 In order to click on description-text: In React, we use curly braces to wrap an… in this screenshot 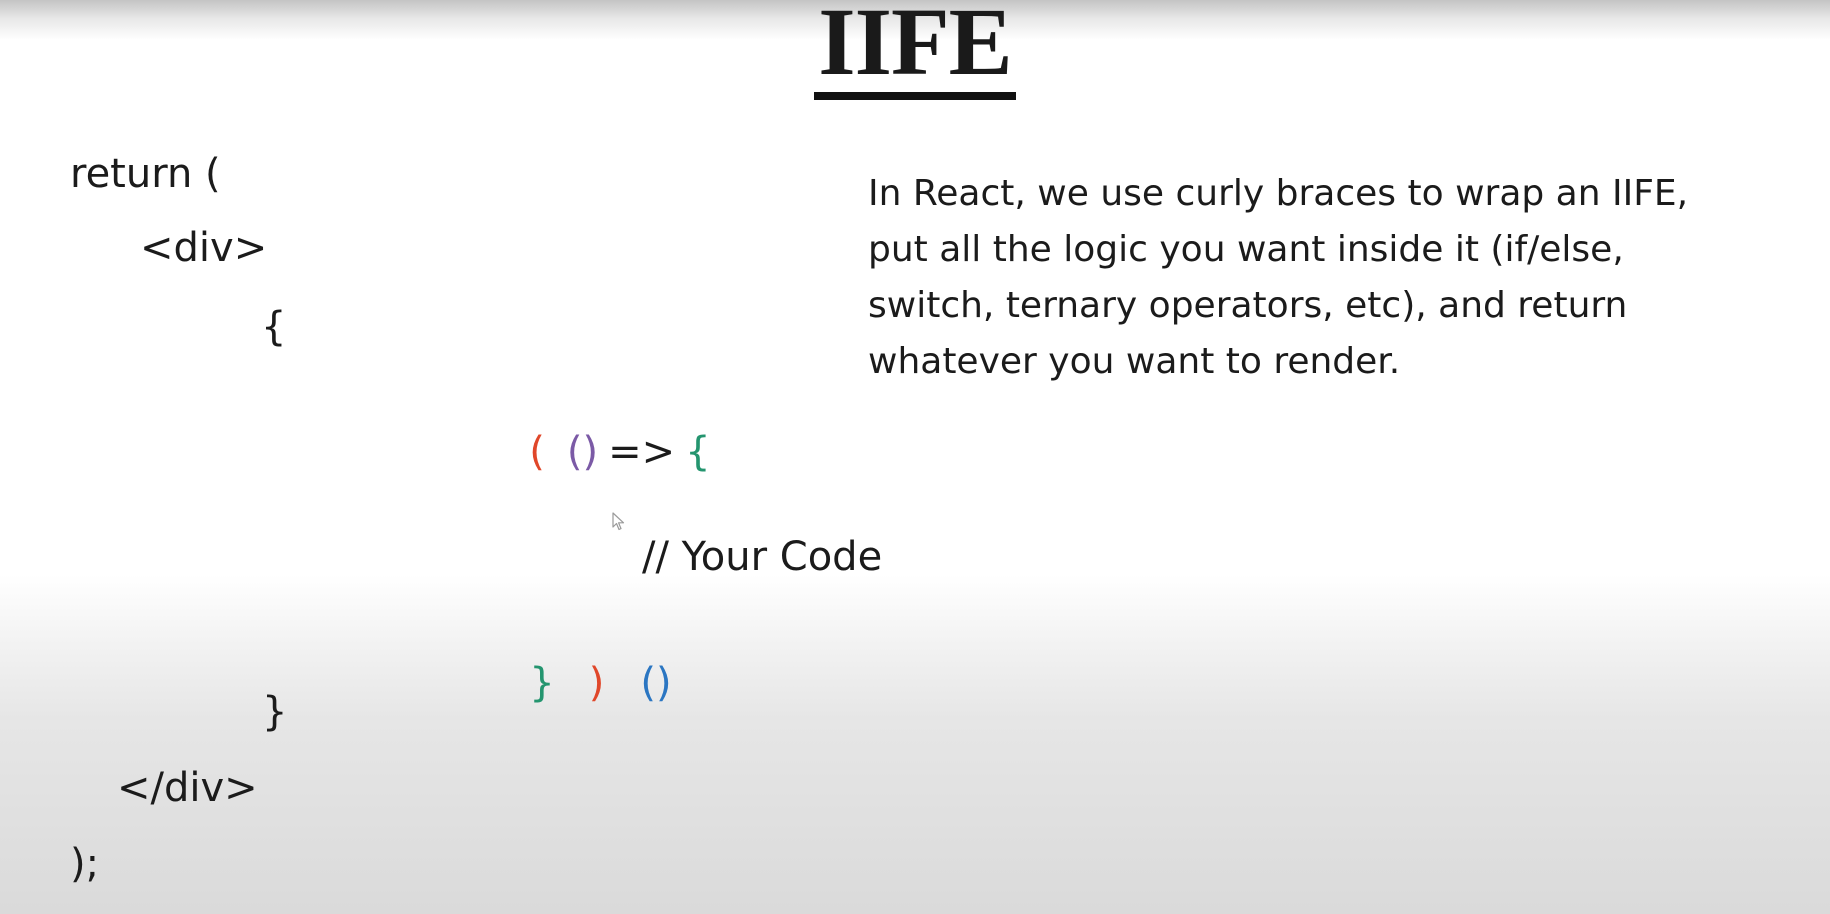, I will do `click(1318, 278)`.